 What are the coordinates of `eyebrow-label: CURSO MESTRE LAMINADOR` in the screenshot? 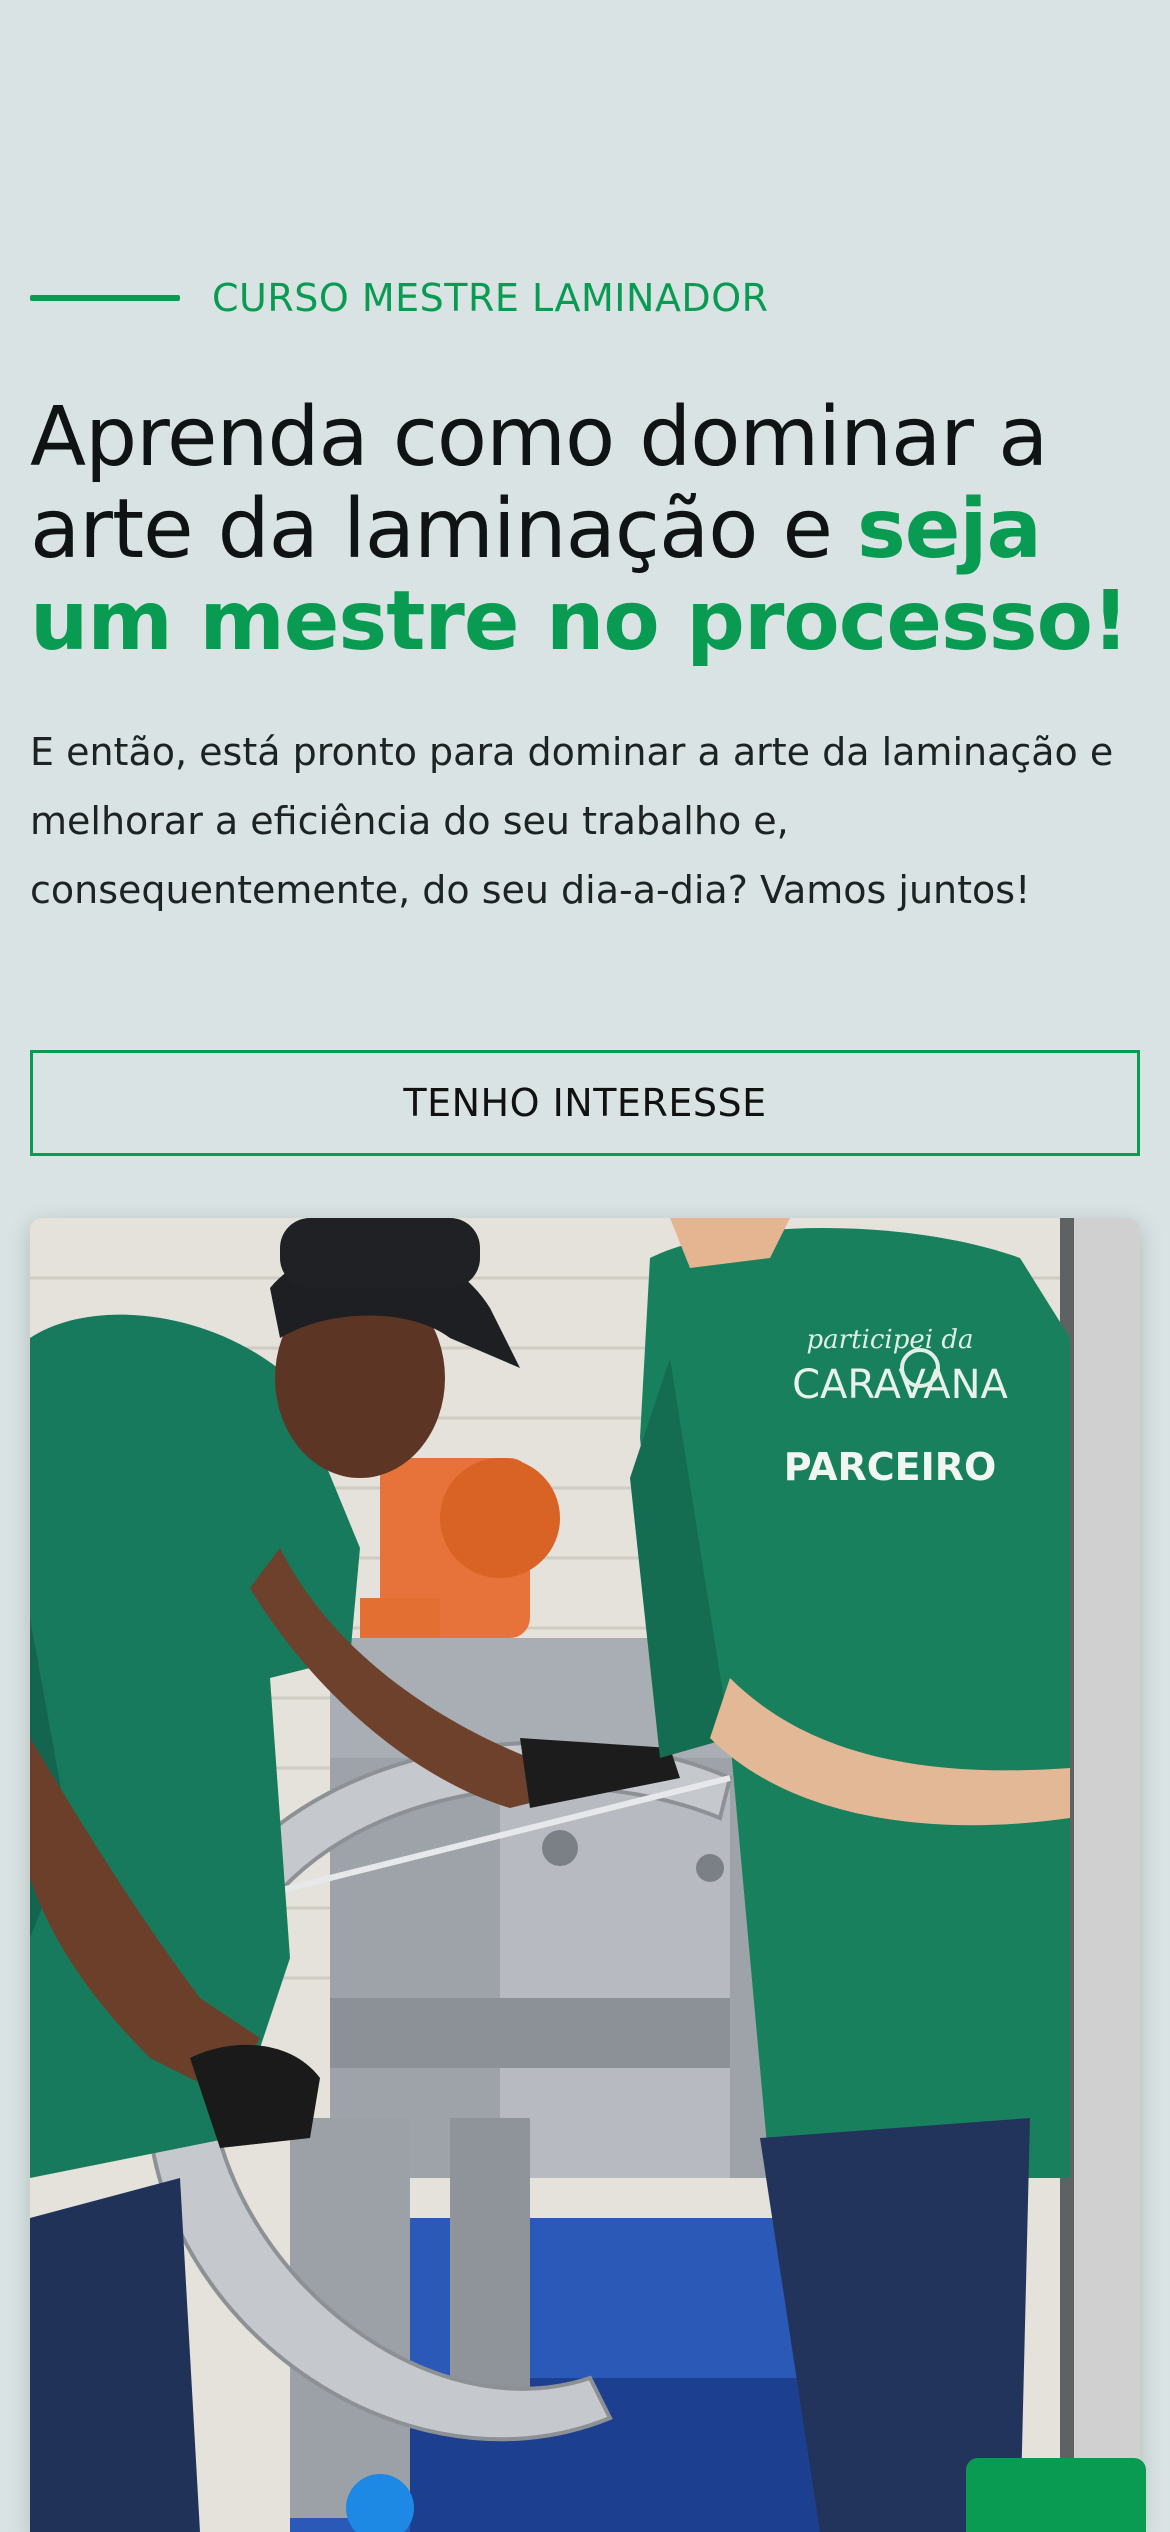 It's located at (490, 298).